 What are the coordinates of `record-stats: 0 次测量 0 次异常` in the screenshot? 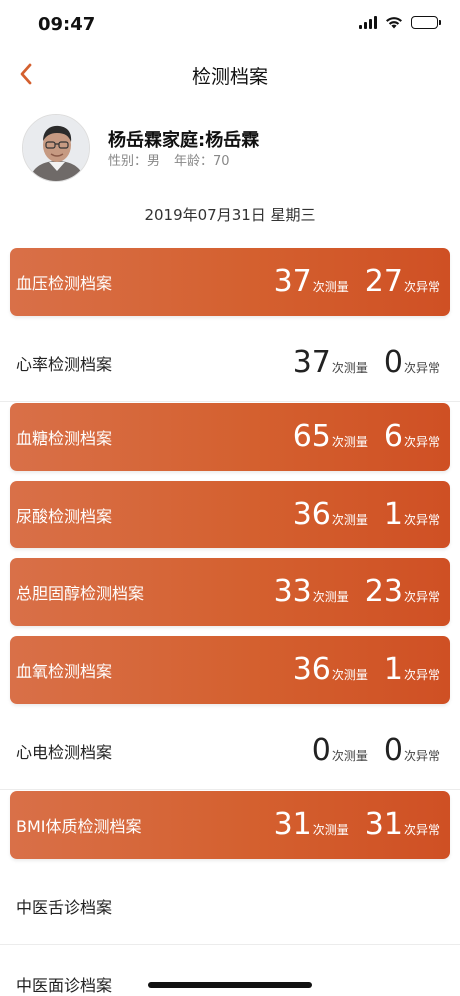 It's located at (375, 750).